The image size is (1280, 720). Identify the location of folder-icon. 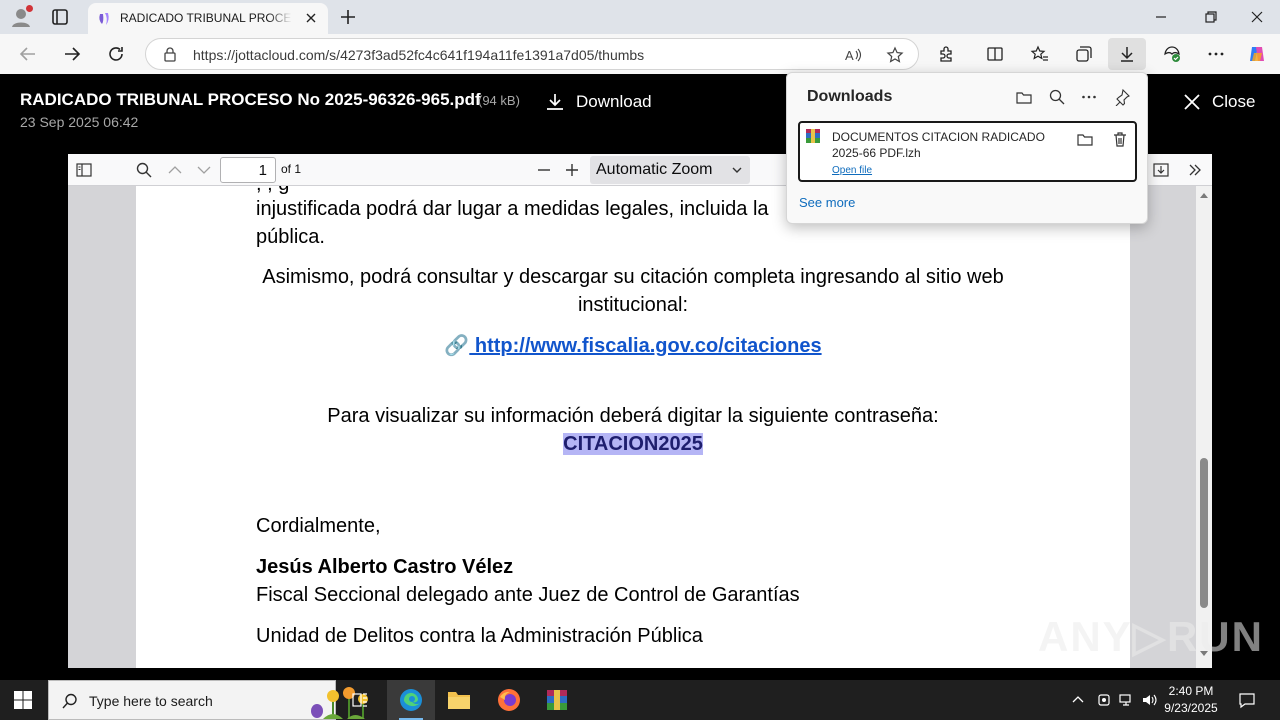
(459, 700).